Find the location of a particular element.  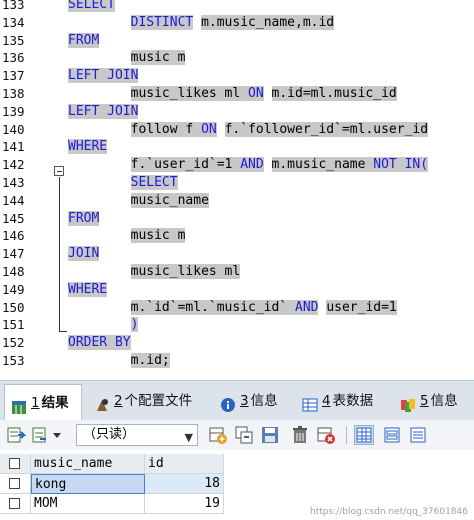

code-text: JOIN is located at coordinates (84, 254).